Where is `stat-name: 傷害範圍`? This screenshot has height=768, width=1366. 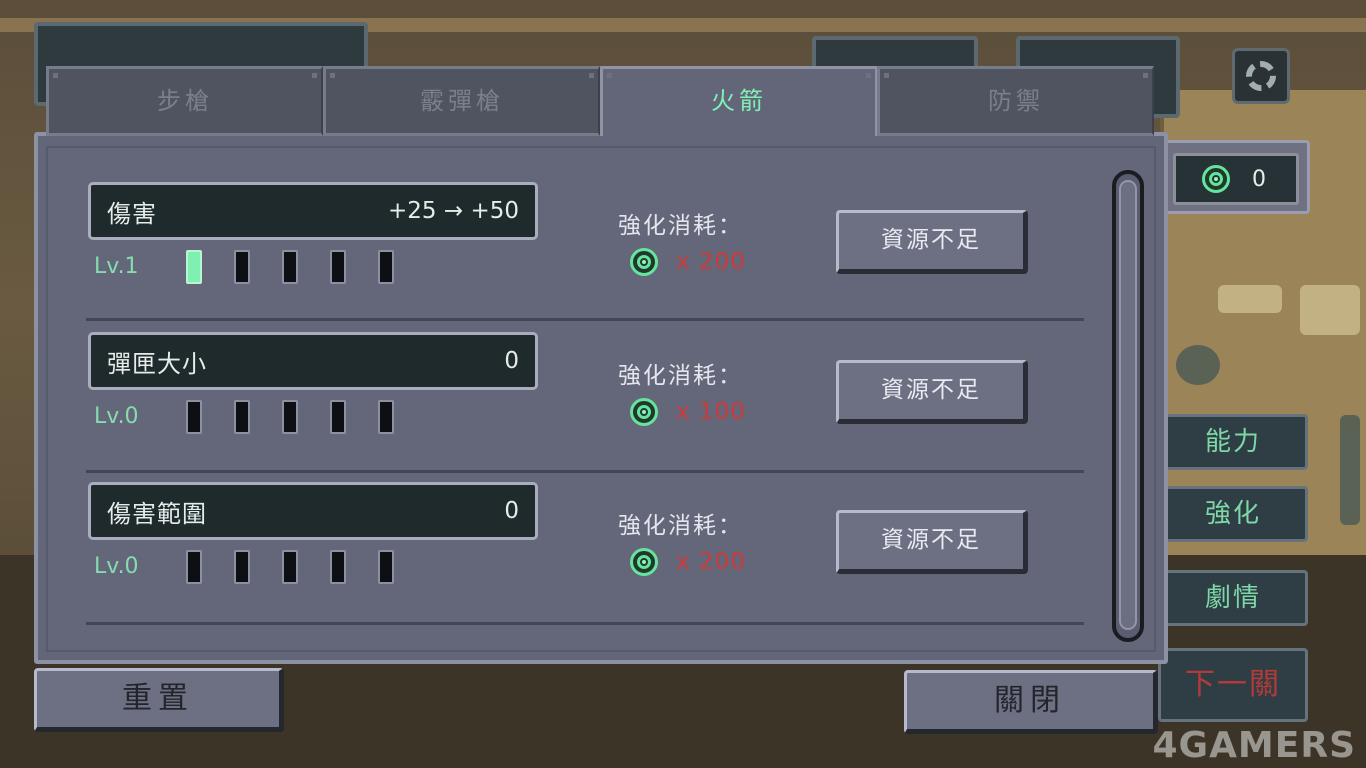
stat-name: 傷害範圍 is located at coordinates (157, 513).